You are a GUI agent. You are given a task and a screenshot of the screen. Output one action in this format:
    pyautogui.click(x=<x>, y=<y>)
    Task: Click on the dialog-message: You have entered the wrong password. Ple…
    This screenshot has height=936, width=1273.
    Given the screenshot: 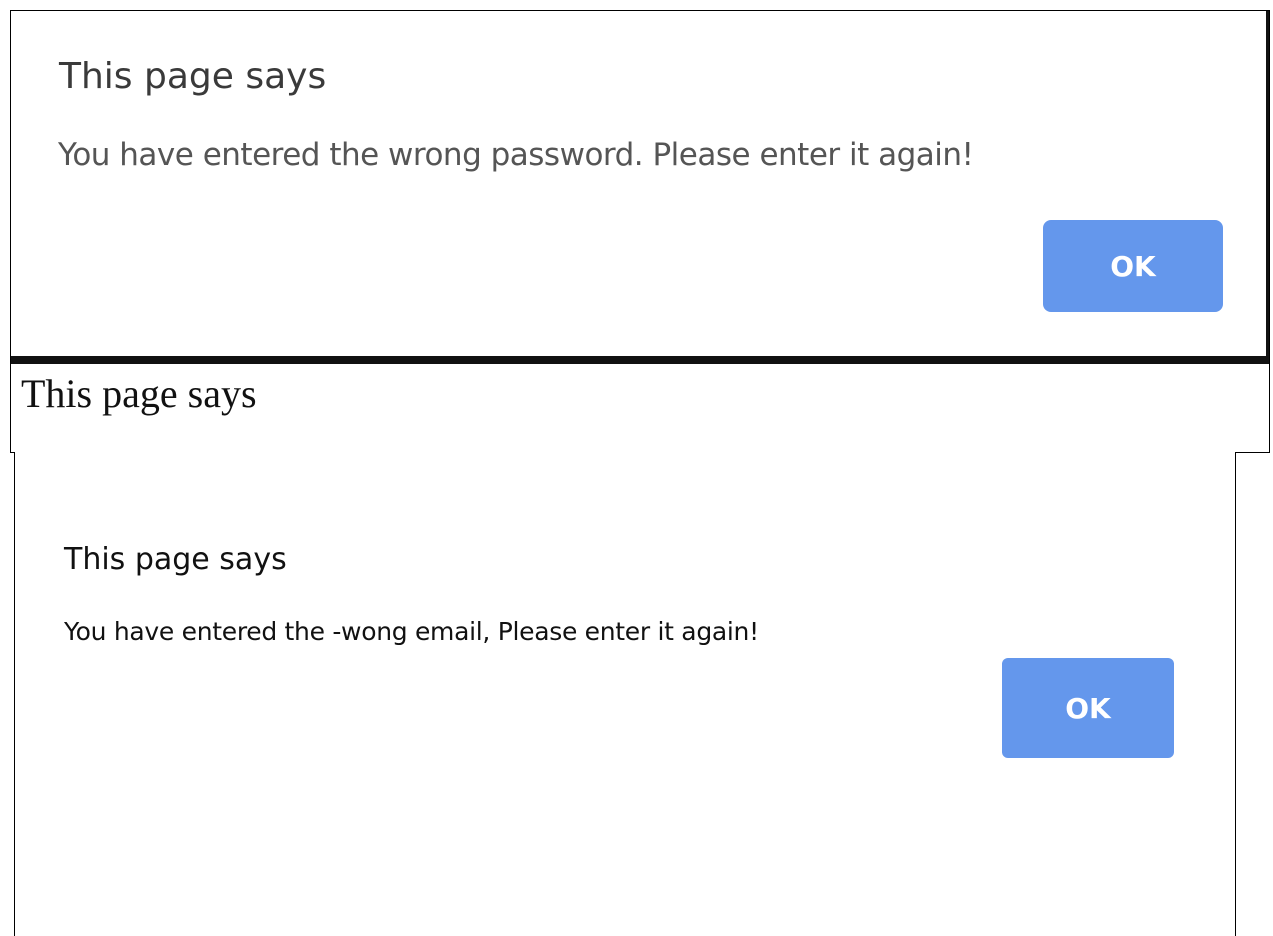 What is the action you would take?
    pyautogui.click(x=516, y=155)
    